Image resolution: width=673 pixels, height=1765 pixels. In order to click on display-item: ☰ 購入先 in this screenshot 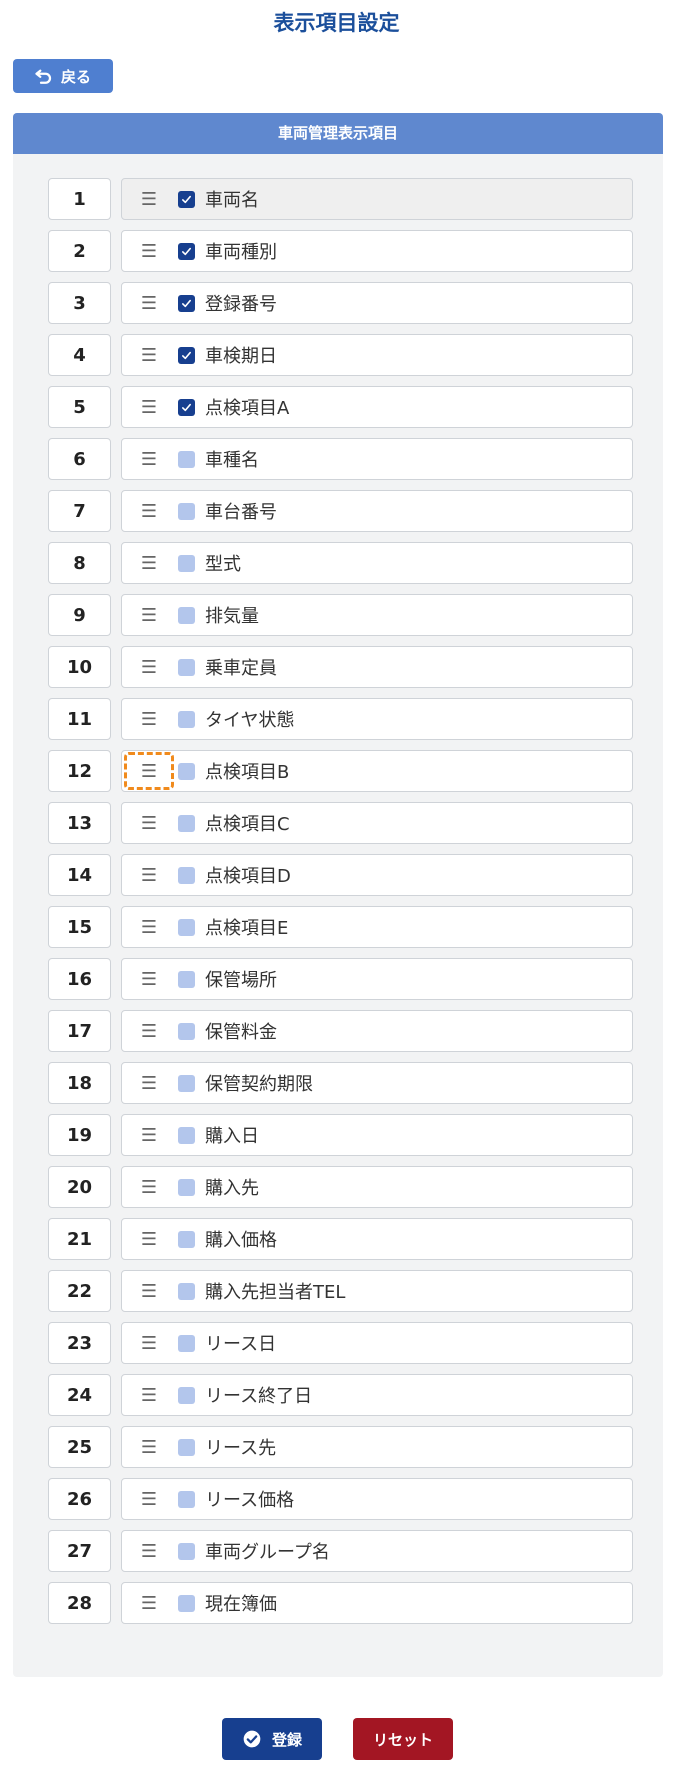, I will do `click(377, 1187)`.